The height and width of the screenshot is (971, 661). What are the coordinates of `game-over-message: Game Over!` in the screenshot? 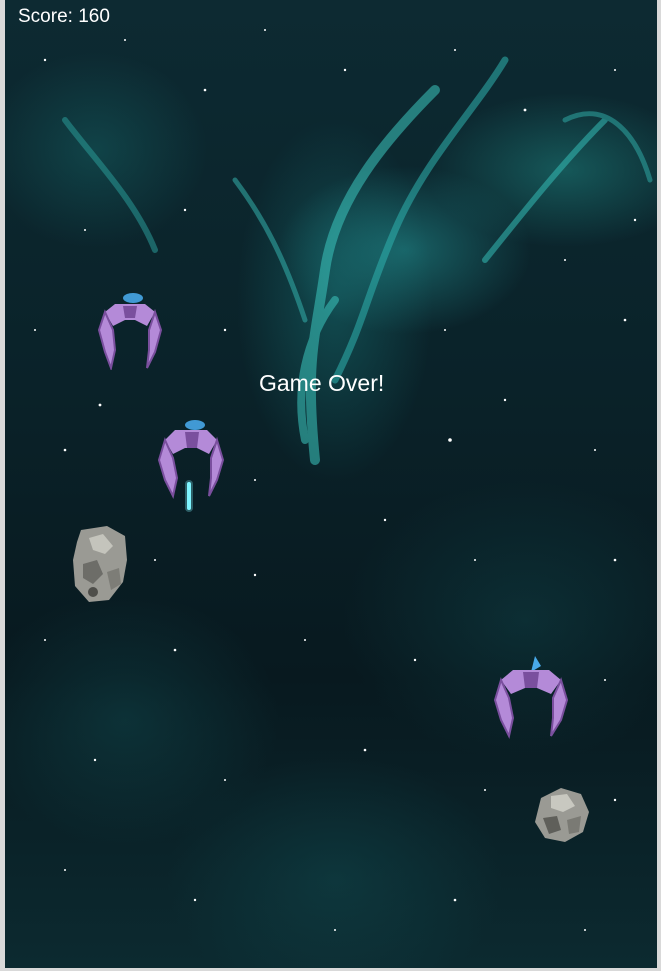 It's located at (322, 383).